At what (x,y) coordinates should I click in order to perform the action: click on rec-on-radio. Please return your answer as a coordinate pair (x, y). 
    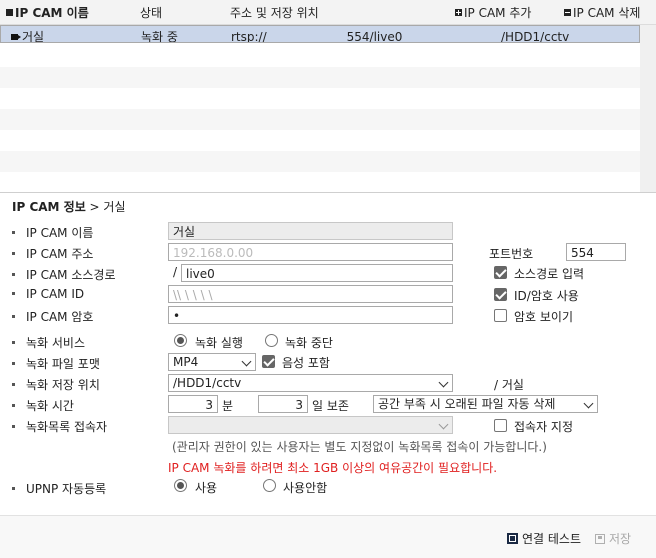
    Looking at the image, I should click on (180, 340).